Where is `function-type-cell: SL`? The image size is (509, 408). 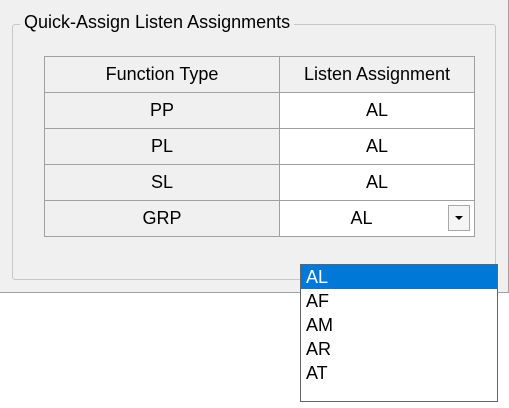 function-type-cell: SL is located at coordinates (162, 182).